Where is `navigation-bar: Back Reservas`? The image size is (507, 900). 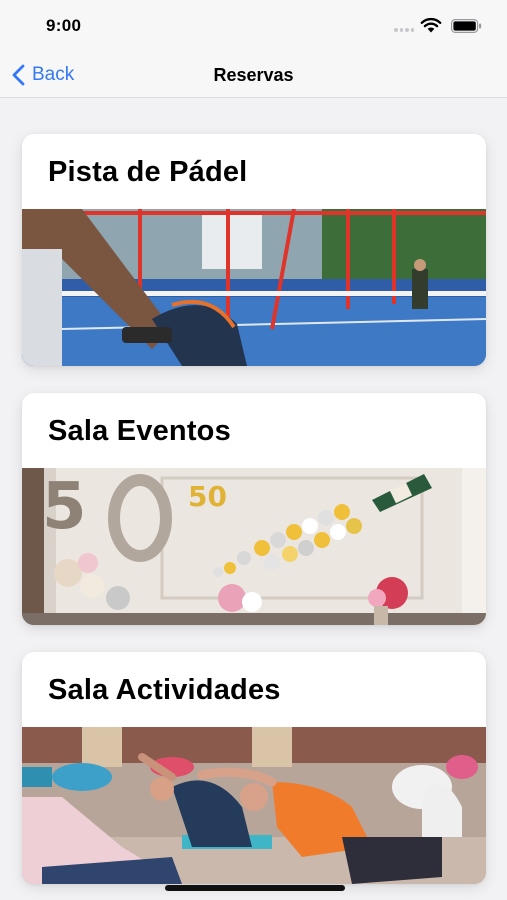
navigation-bar: Back Reservas is located at coordinates (253, 76).